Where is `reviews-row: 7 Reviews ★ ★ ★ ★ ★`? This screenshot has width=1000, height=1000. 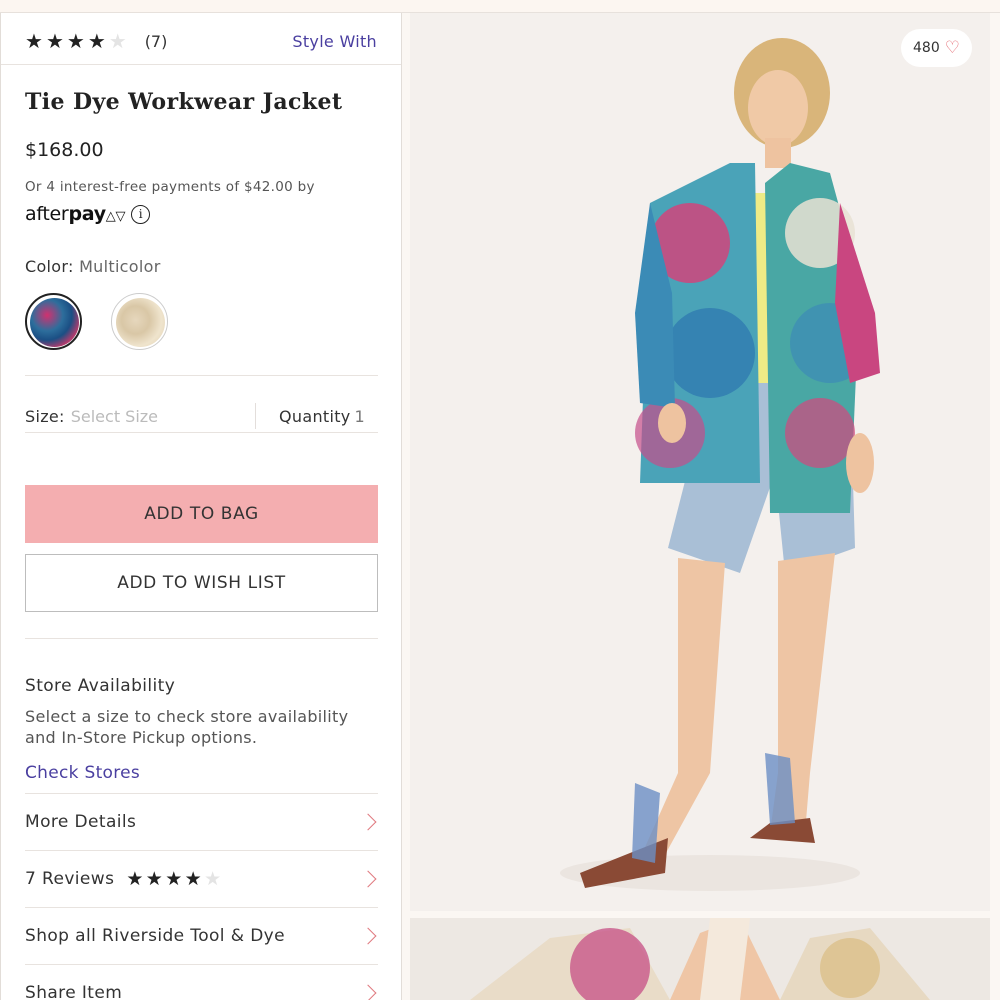
reviews-row: 7 Reviews ★ ★ ★ ★ ★ is located at coordinates (201, 879).